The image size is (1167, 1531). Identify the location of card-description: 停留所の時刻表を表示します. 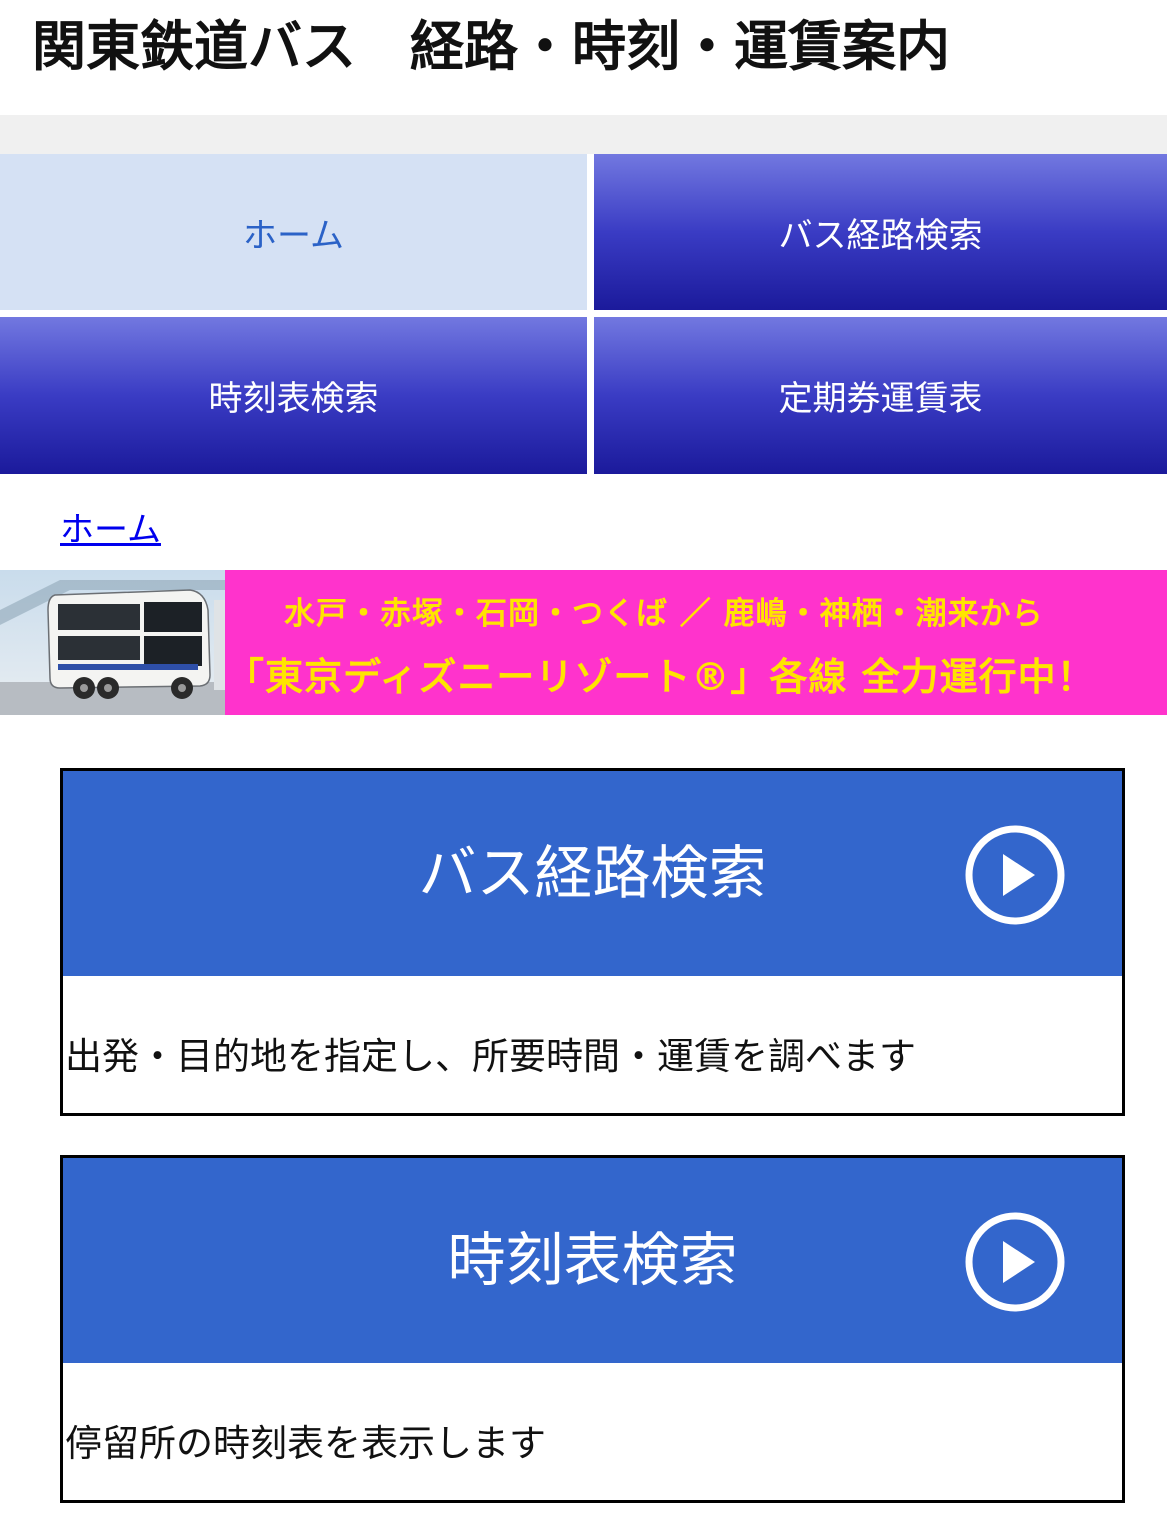
(305, 1443).